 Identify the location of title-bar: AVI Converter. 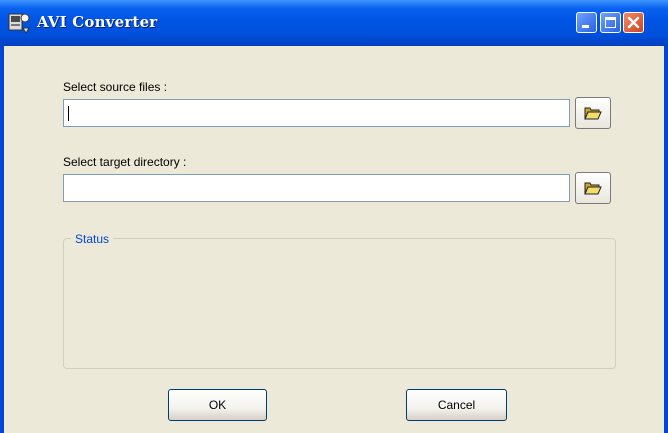
(334, 23).